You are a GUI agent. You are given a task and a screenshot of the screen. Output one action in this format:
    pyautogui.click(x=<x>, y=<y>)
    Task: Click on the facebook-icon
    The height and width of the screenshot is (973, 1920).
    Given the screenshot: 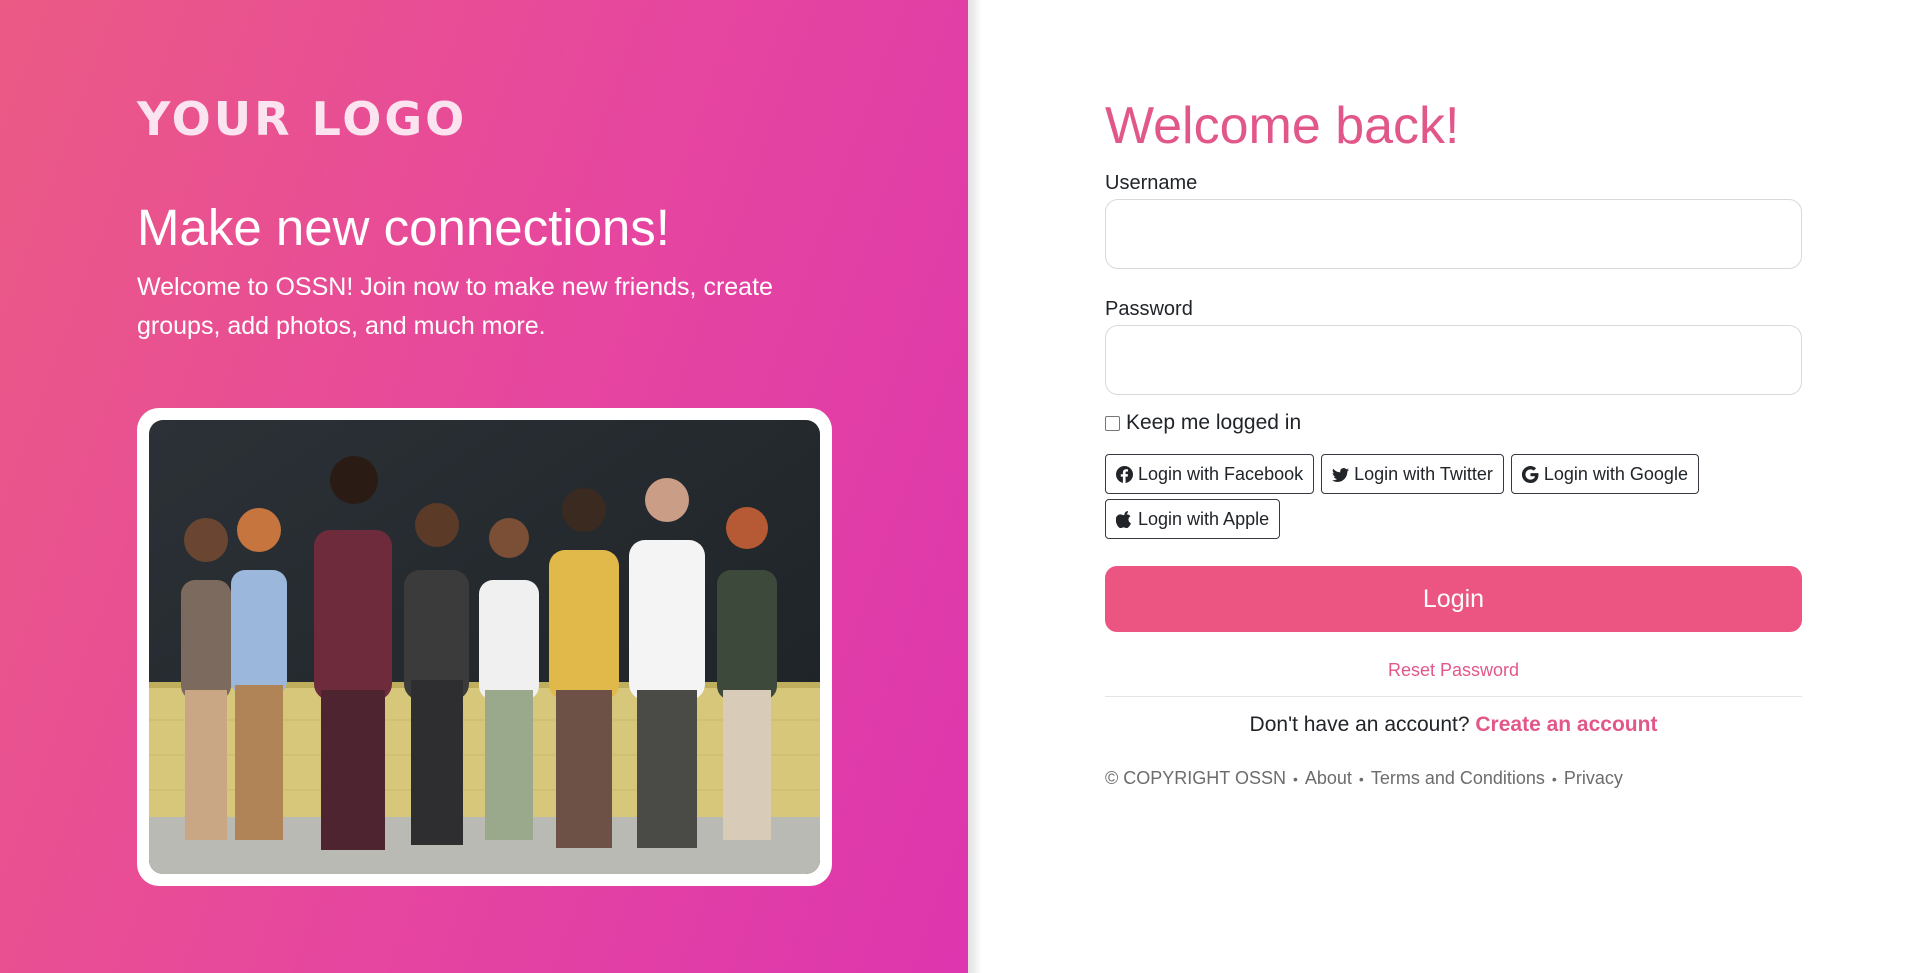 What is the action you would take?
    pyautogui.click(x=1124, y=474)
    